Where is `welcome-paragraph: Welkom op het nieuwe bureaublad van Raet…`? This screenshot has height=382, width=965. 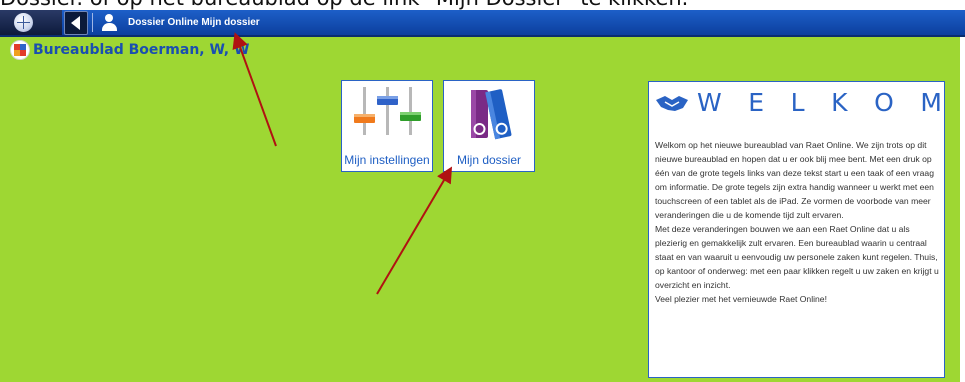 welcome-paragraph: Welkom op het nieuwe bureaublad van Raet… is located at coordinates (794, 180).